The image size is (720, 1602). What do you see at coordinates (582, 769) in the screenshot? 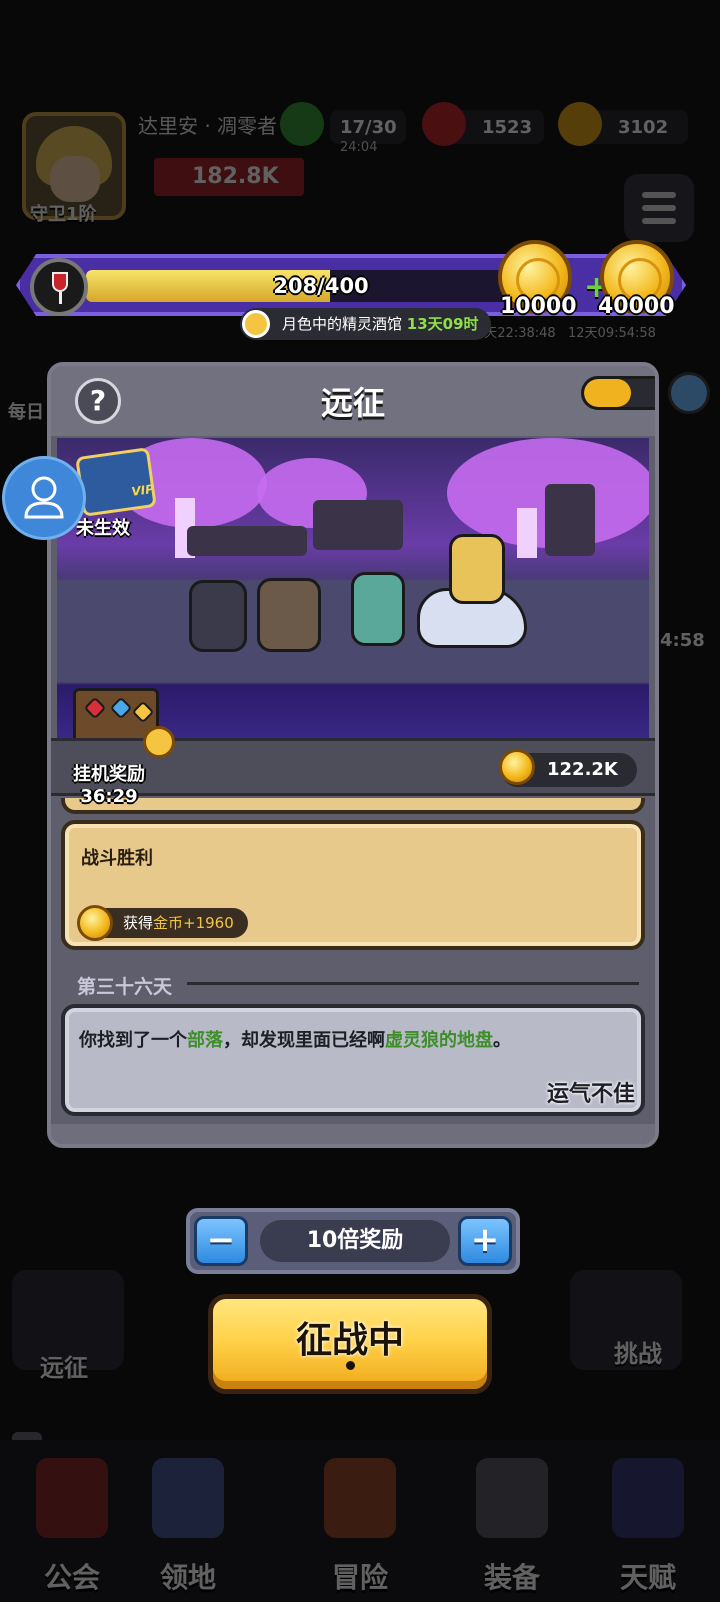
I see `afk-gold-value: 122.2K` at bounding box center [582, 769].